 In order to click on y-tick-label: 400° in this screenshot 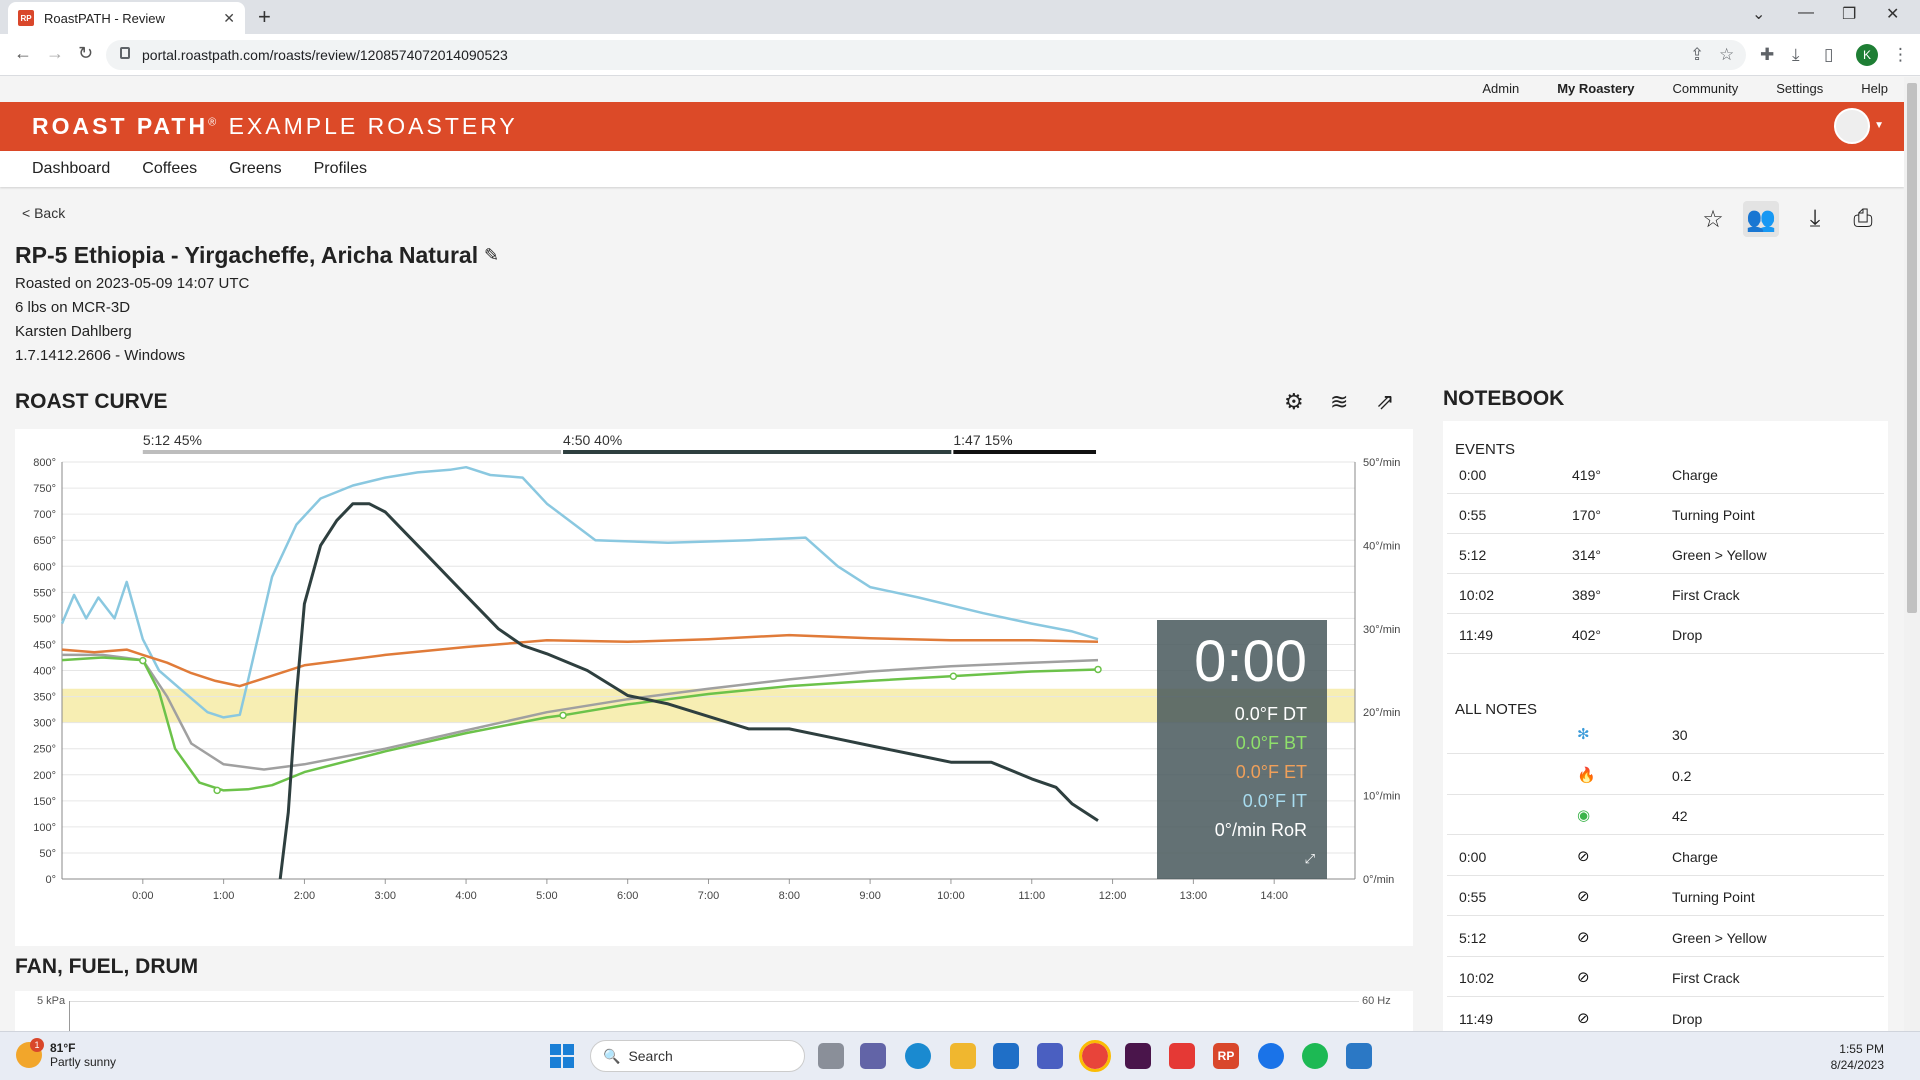, I will do `click(44, 672)`.